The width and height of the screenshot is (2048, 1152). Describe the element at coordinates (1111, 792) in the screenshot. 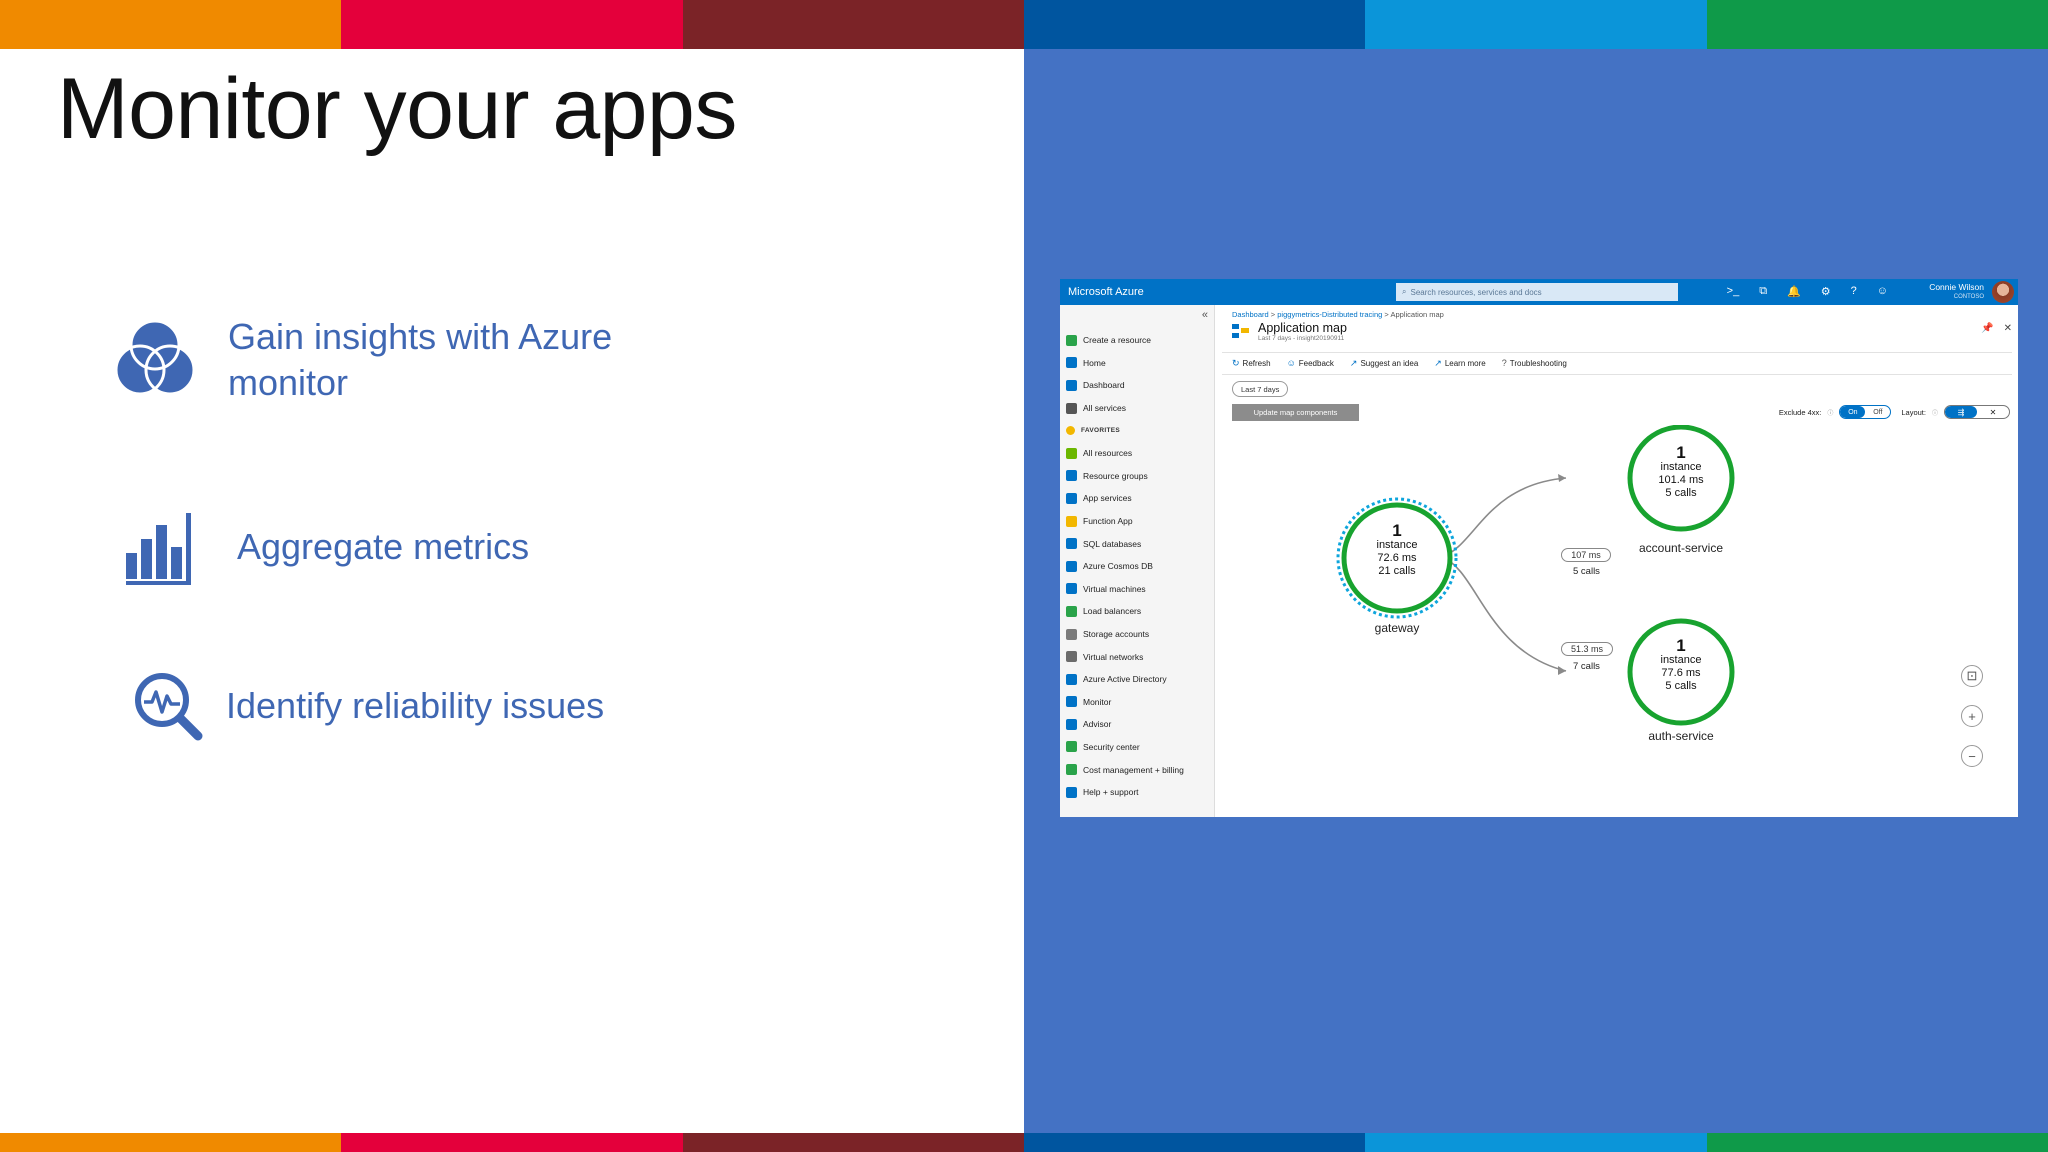

I see `sidebar-item-label: Help + support` at that location.